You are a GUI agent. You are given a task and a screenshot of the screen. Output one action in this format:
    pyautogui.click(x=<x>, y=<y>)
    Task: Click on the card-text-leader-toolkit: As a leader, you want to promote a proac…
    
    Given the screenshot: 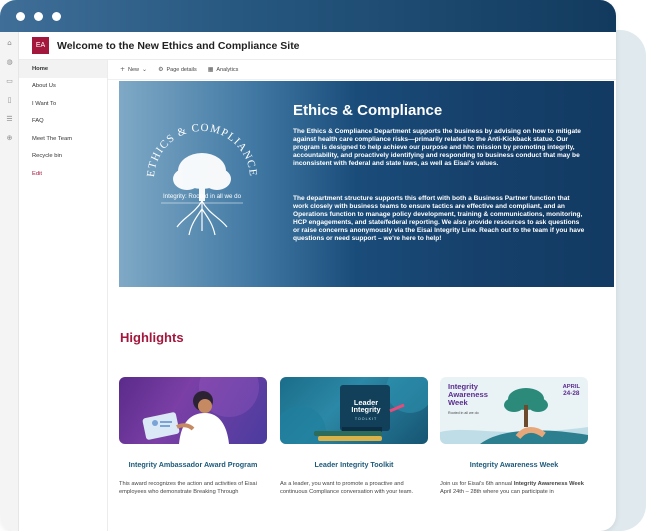 What is the action you would take?
    pyautogui.click(x=347, y=488)
    